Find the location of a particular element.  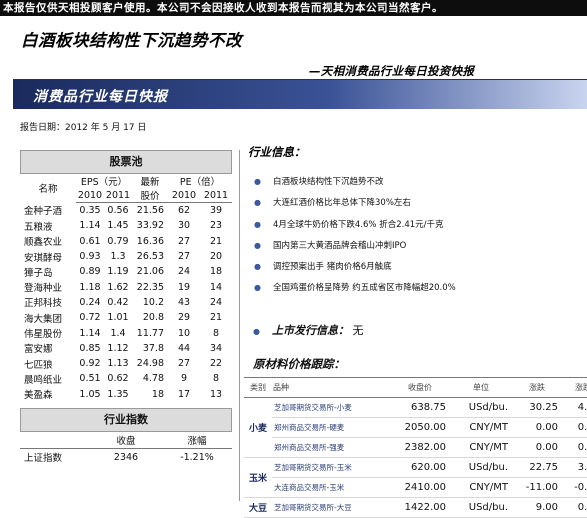

pe-2011: 8 is located at coordinates (216, 379).